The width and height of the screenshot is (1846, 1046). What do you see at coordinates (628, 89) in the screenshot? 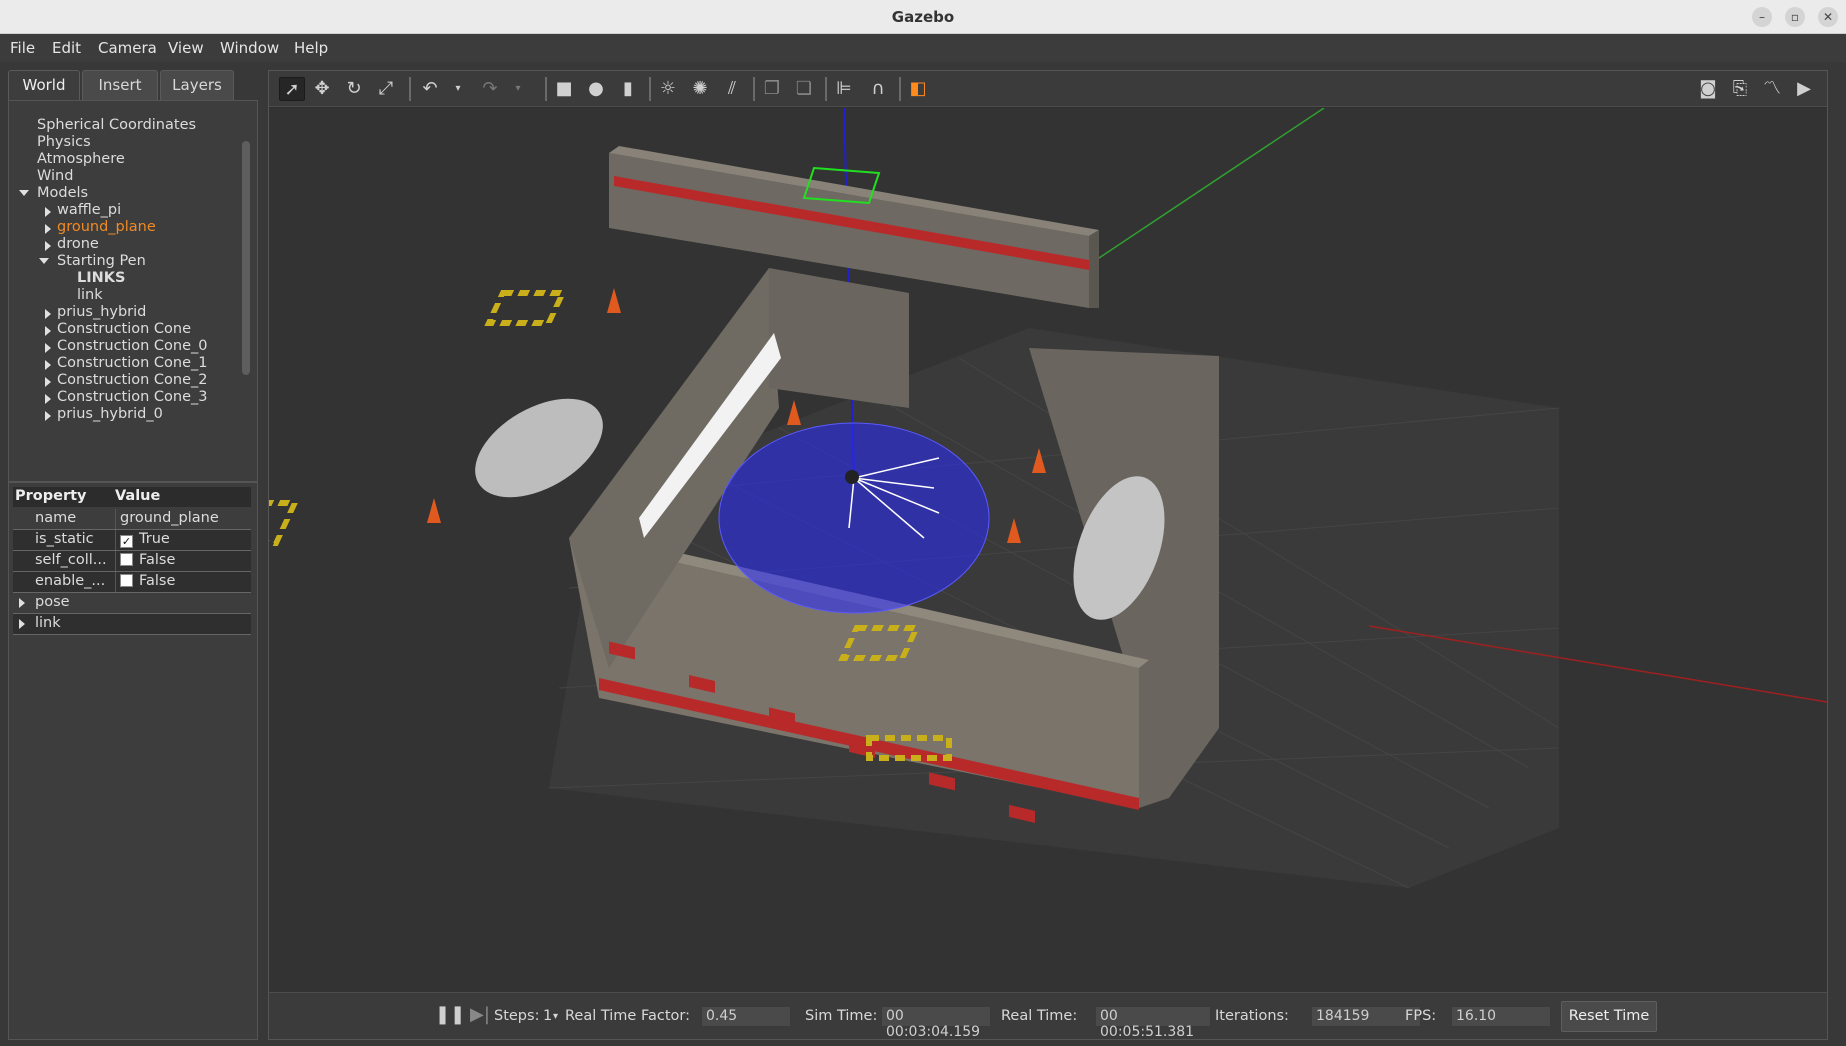
I see `cylinder-icon: ▮` at bounding box center [628, 89].